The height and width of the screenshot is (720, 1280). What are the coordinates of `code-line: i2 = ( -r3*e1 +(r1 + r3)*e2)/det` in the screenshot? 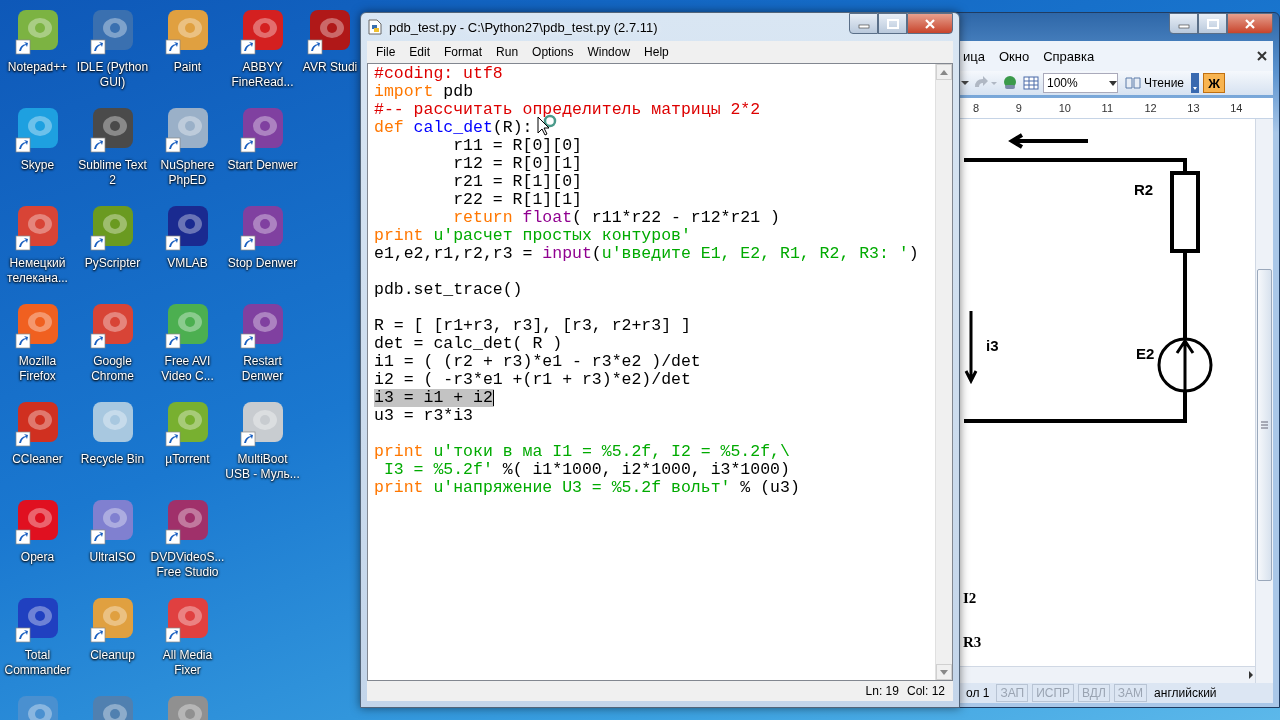 It's located at (532, 380).